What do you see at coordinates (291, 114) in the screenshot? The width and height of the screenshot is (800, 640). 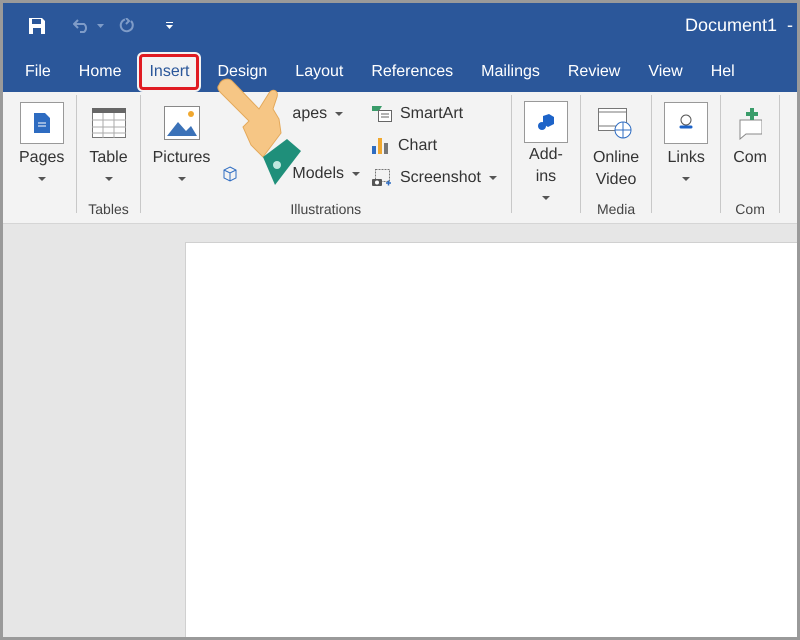 I see `ribbon-small-button: apes` at bounding box center [291, 114].